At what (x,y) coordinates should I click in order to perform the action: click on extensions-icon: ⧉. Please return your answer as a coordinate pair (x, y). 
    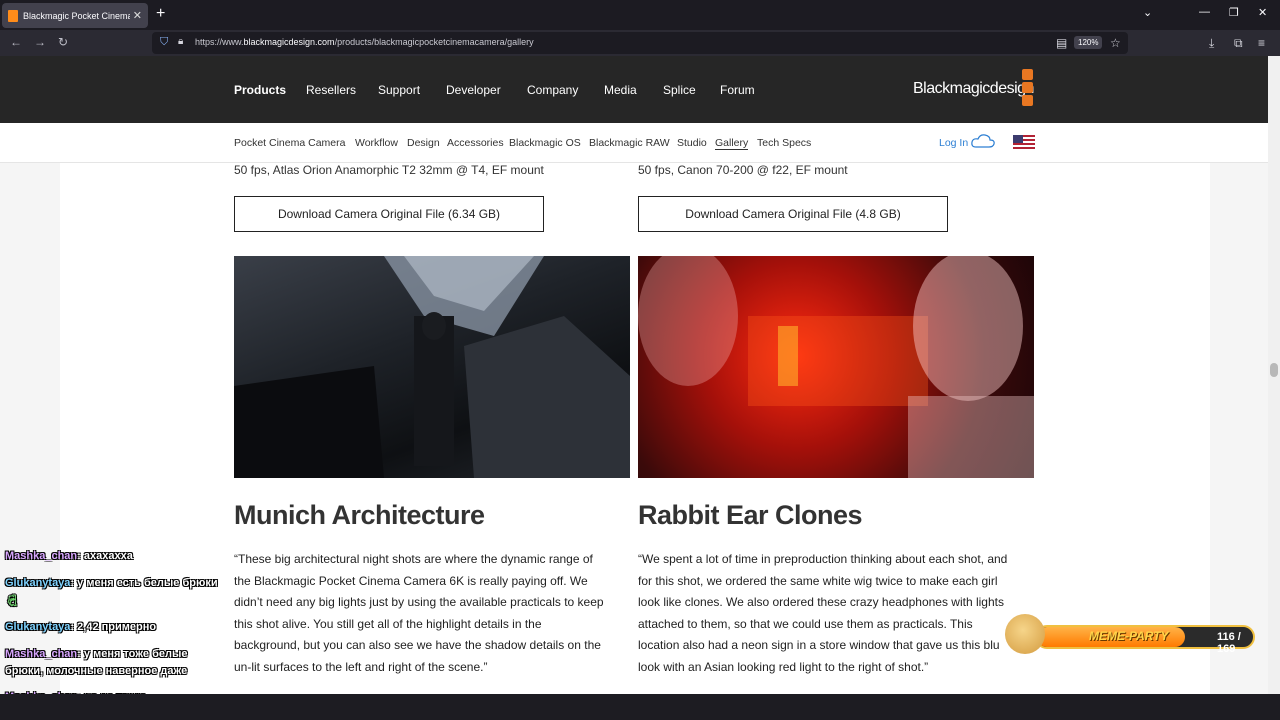
    Looking at the image, I should click on (1238, 43).